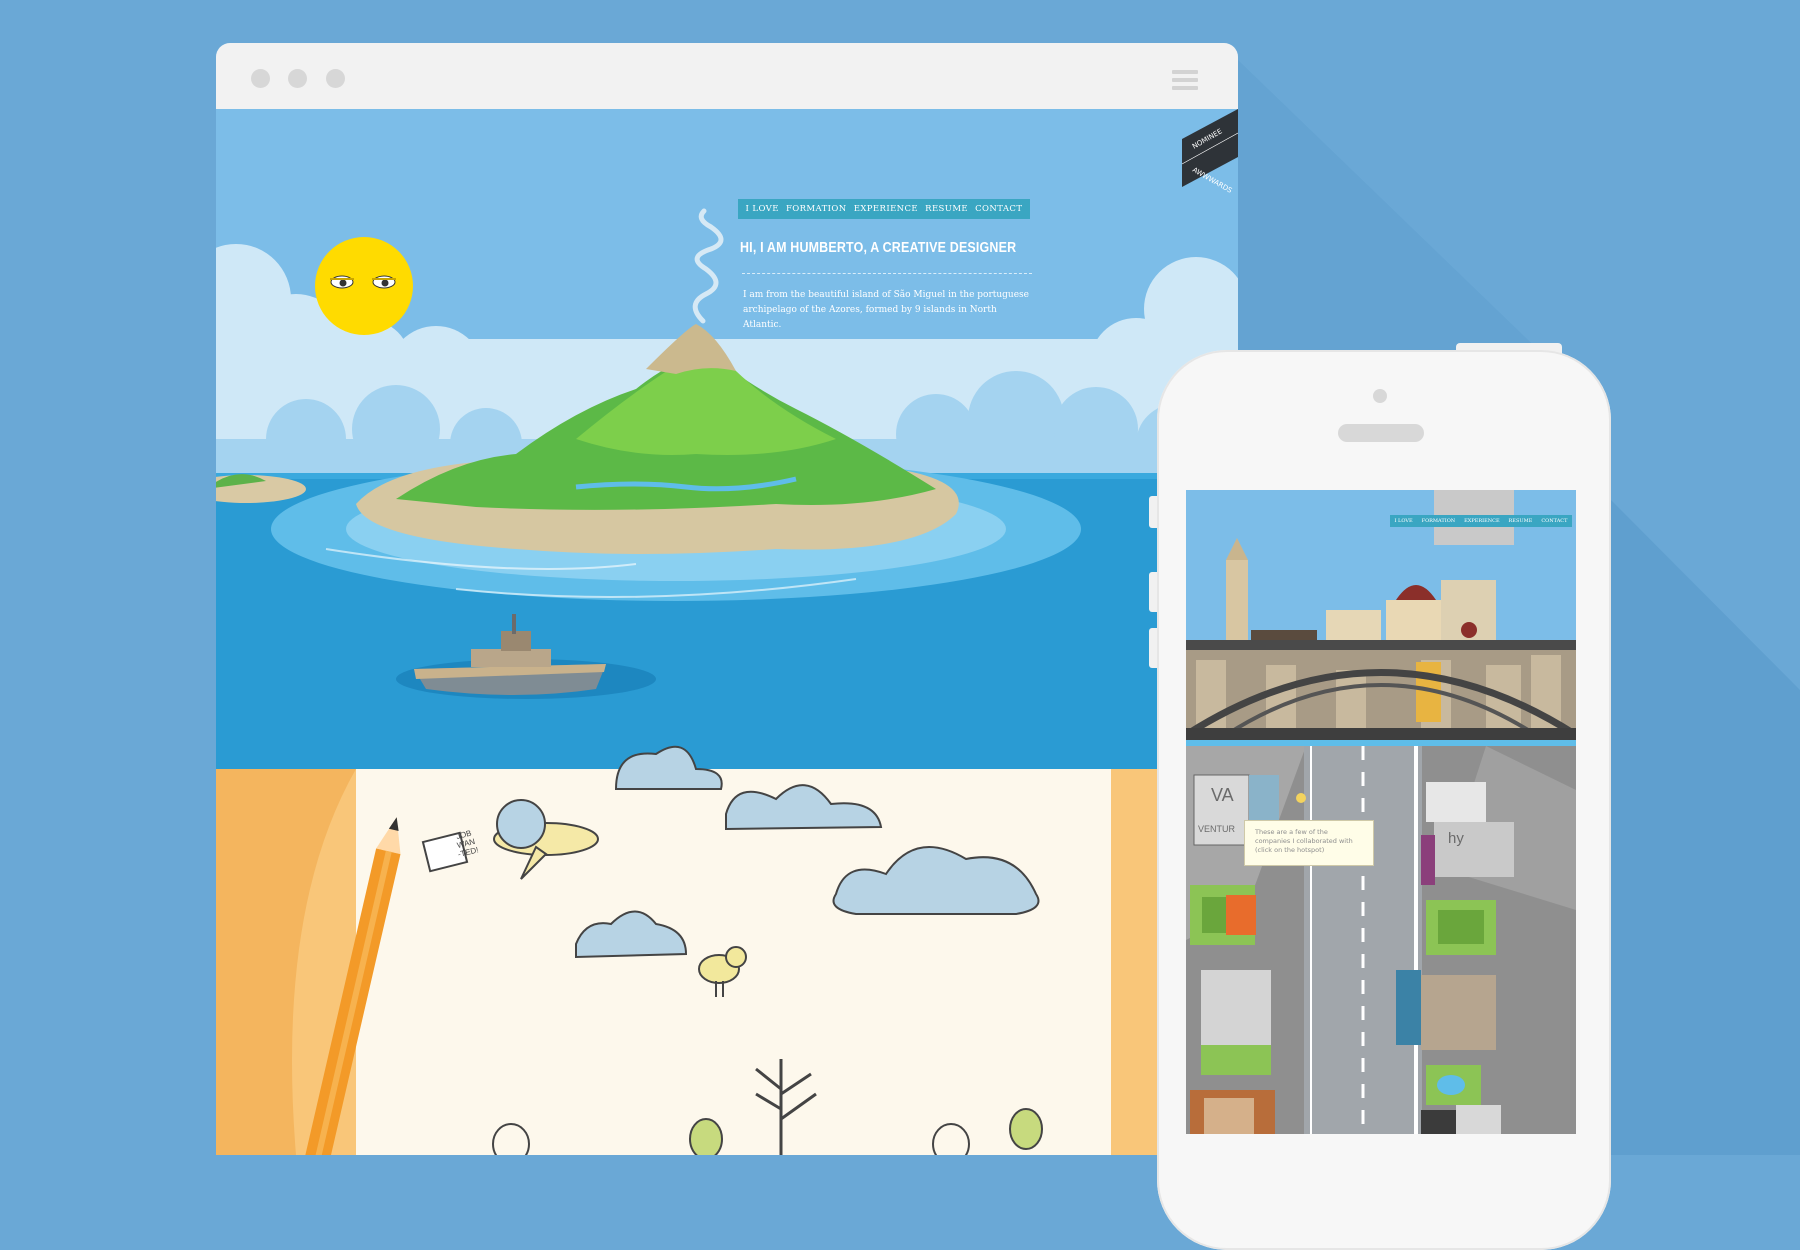 The height and width of the screenshot is (1250, 1800). What do you see at coordinates (1185, 80) in the screenshot?
I see `hamburger-menu-icon` at bounding box center [1185, 80].